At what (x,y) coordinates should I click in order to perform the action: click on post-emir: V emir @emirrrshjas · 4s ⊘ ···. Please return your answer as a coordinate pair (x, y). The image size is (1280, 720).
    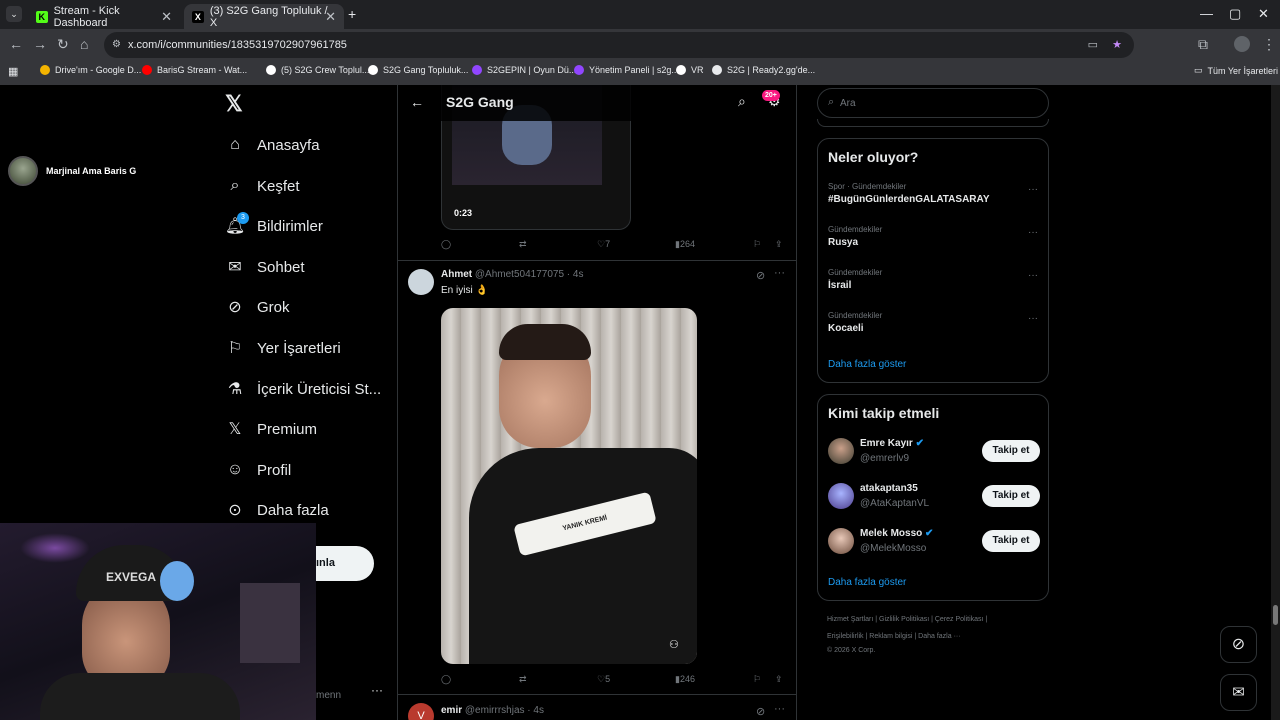
    Looking at the image, I should click on (597, 707).